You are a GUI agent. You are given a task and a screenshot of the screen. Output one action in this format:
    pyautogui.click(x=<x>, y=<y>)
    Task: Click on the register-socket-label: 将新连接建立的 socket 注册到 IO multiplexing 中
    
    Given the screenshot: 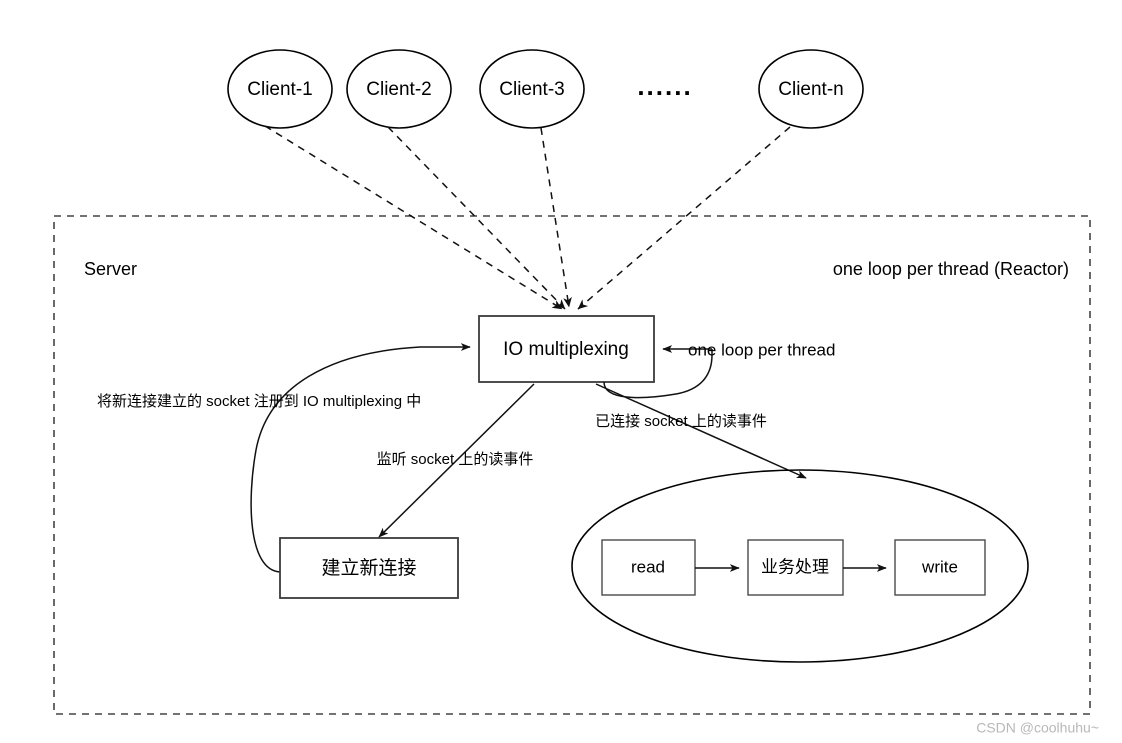 What is the action you would take?
    pyautogui.click(x=259, y=401)
    